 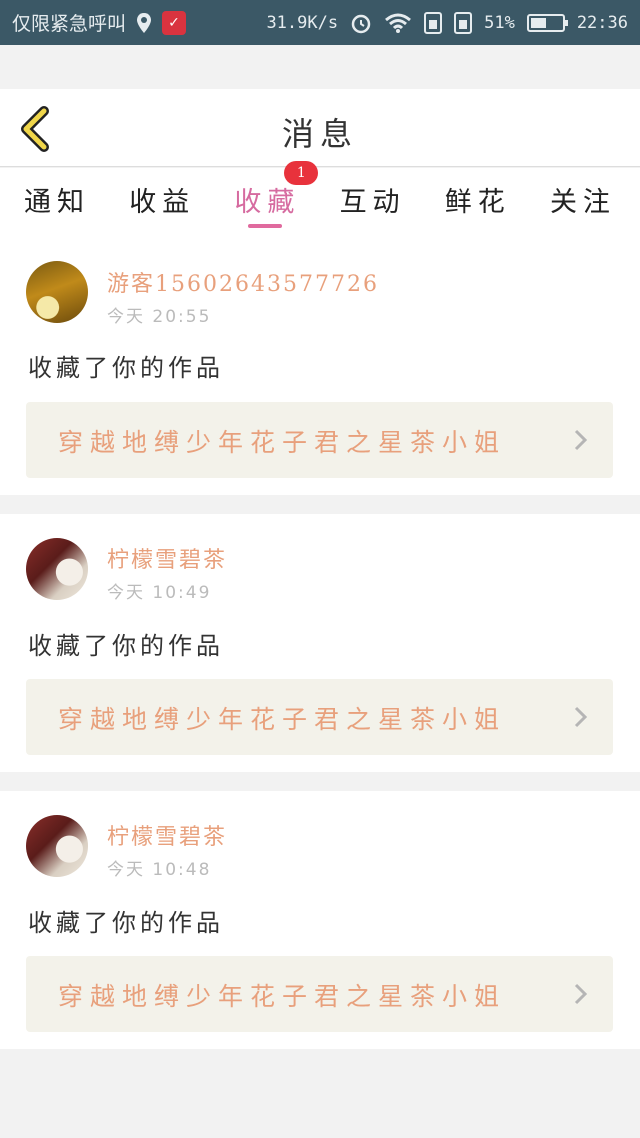 I want to click on tab-favorites: 收藏 1, so click(x=276, y=195).